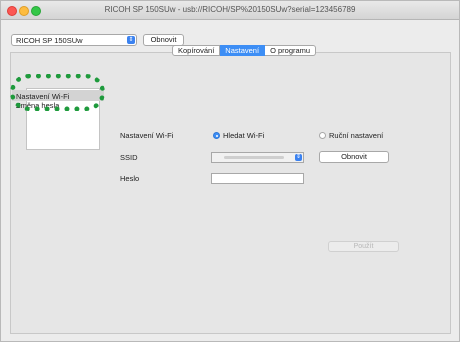 The image size is (460, 342). What do you see at coordinates (356, 135) in the screenshot?
I see `manual-setup-label: Ruční nastavení` at bounding box center [356, 135].